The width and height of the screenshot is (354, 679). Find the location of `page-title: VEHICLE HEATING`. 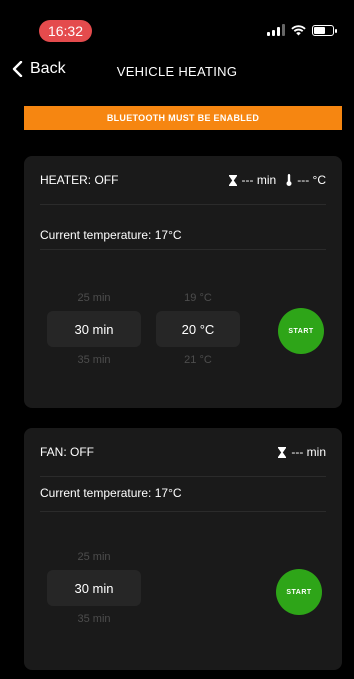

page-title: VEHICLE HEATING is located at coordinates (177, 71).